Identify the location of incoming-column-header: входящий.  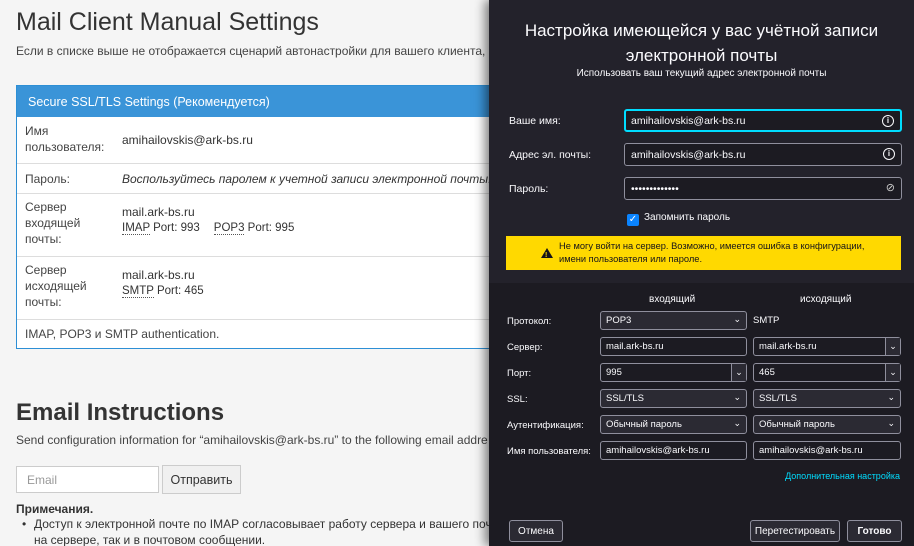
(672, 299).